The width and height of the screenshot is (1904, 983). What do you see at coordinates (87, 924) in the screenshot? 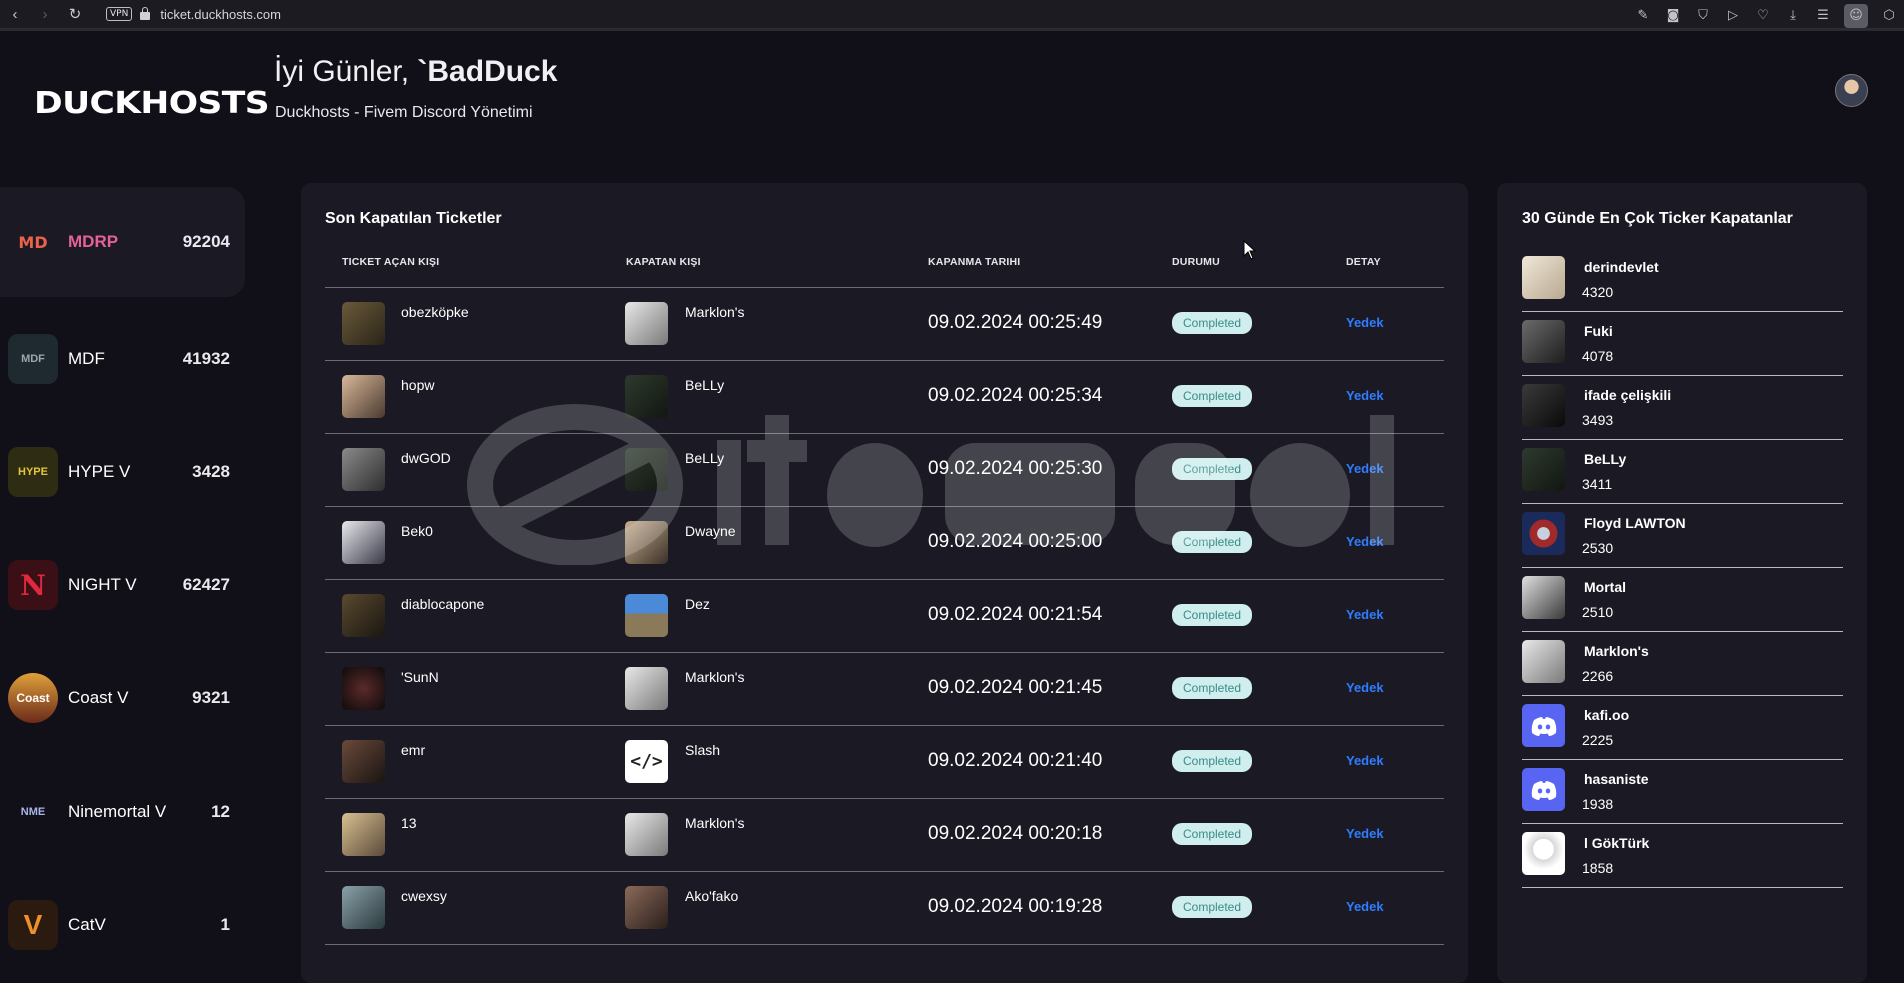
I see `server-name: CatV` at bounding box center [87, 924].